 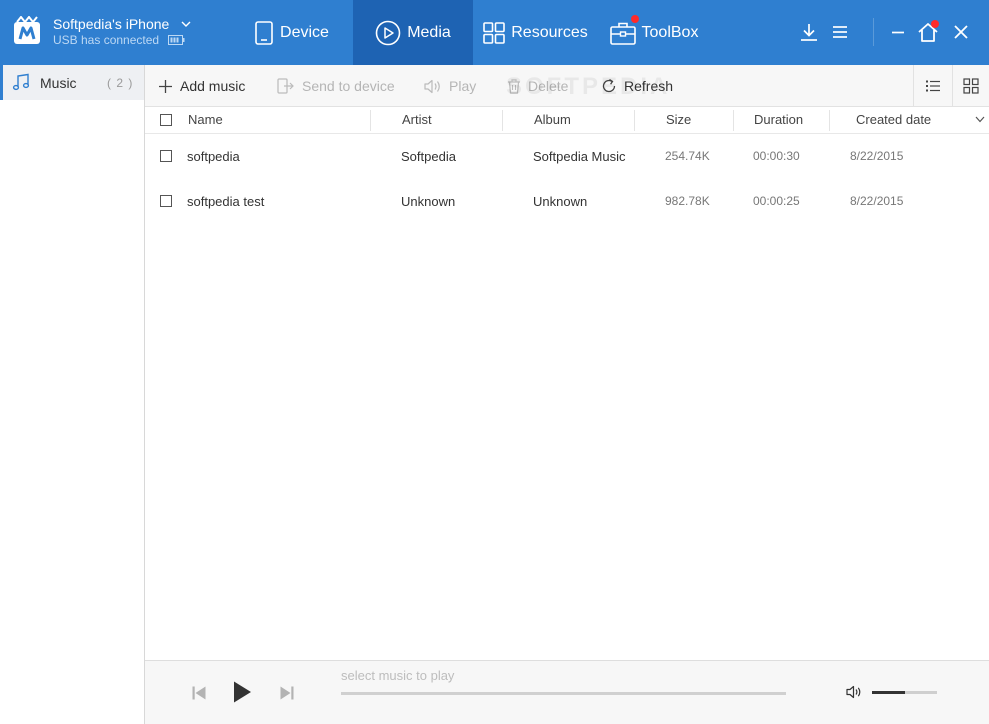 I want to click on tab-resources: Resources, so click(x=535, y=32).